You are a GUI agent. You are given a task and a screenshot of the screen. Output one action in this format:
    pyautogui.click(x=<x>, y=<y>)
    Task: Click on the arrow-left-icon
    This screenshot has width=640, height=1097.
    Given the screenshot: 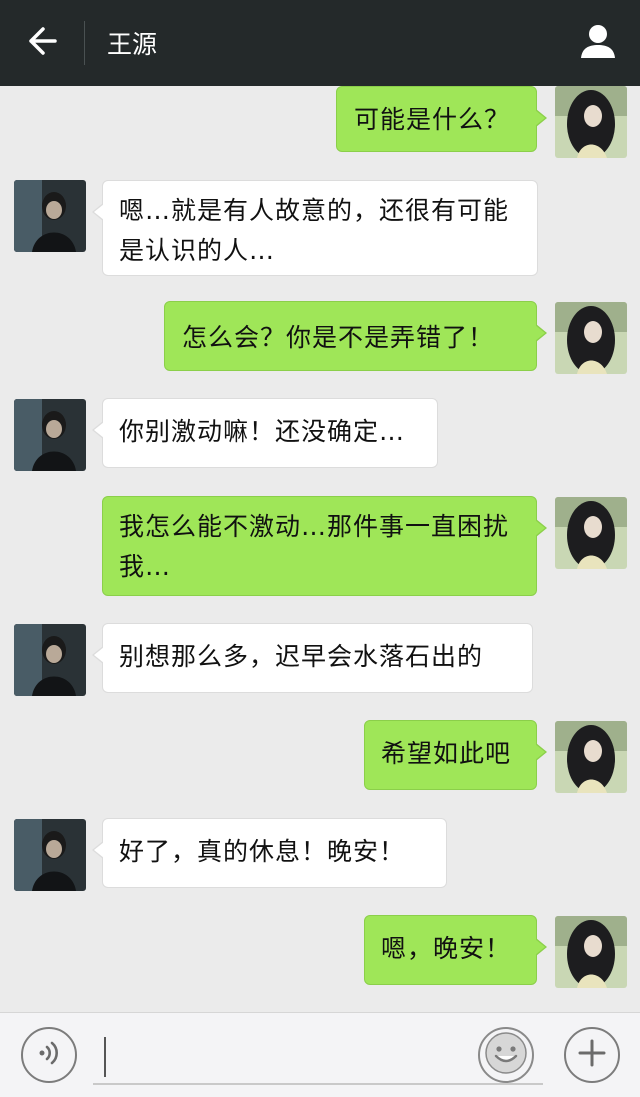 What is the action you would take?
    pyautogui.click(x=42, y=43)
    